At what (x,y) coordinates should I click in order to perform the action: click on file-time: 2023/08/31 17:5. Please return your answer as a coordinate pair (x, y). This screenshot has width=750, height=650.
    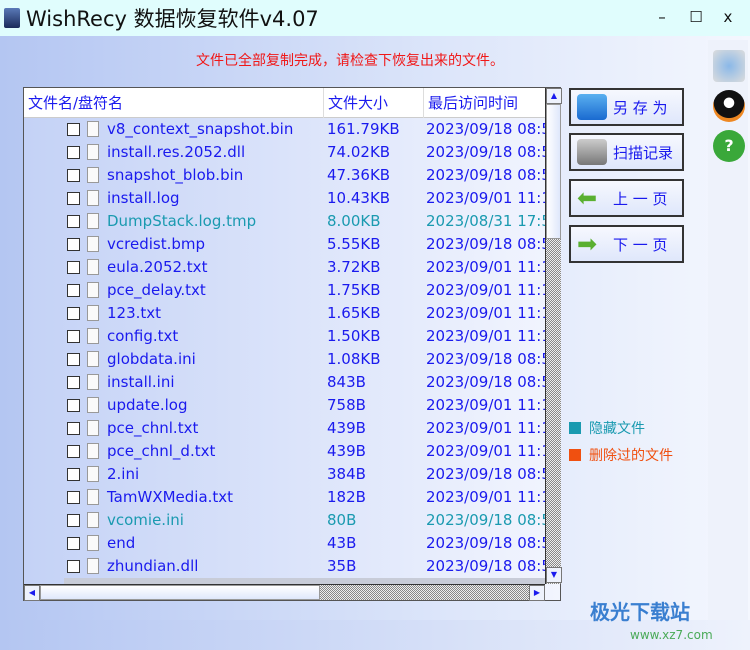
    Looking at the image, I should click on (485, 221).